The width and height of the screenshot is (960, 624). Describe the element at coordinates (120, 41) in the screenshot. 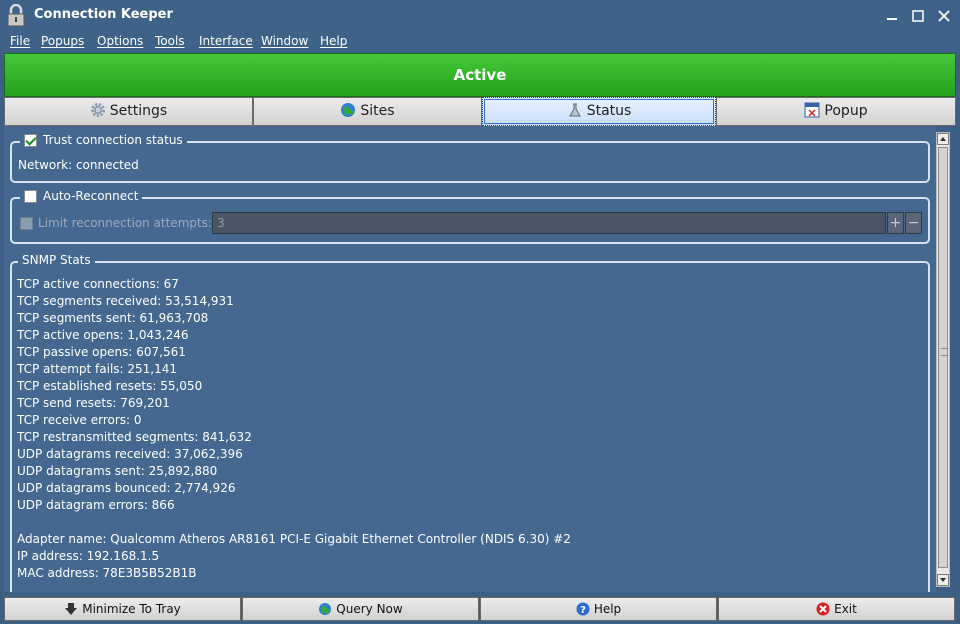

I see `menu-options: Options` at that location.